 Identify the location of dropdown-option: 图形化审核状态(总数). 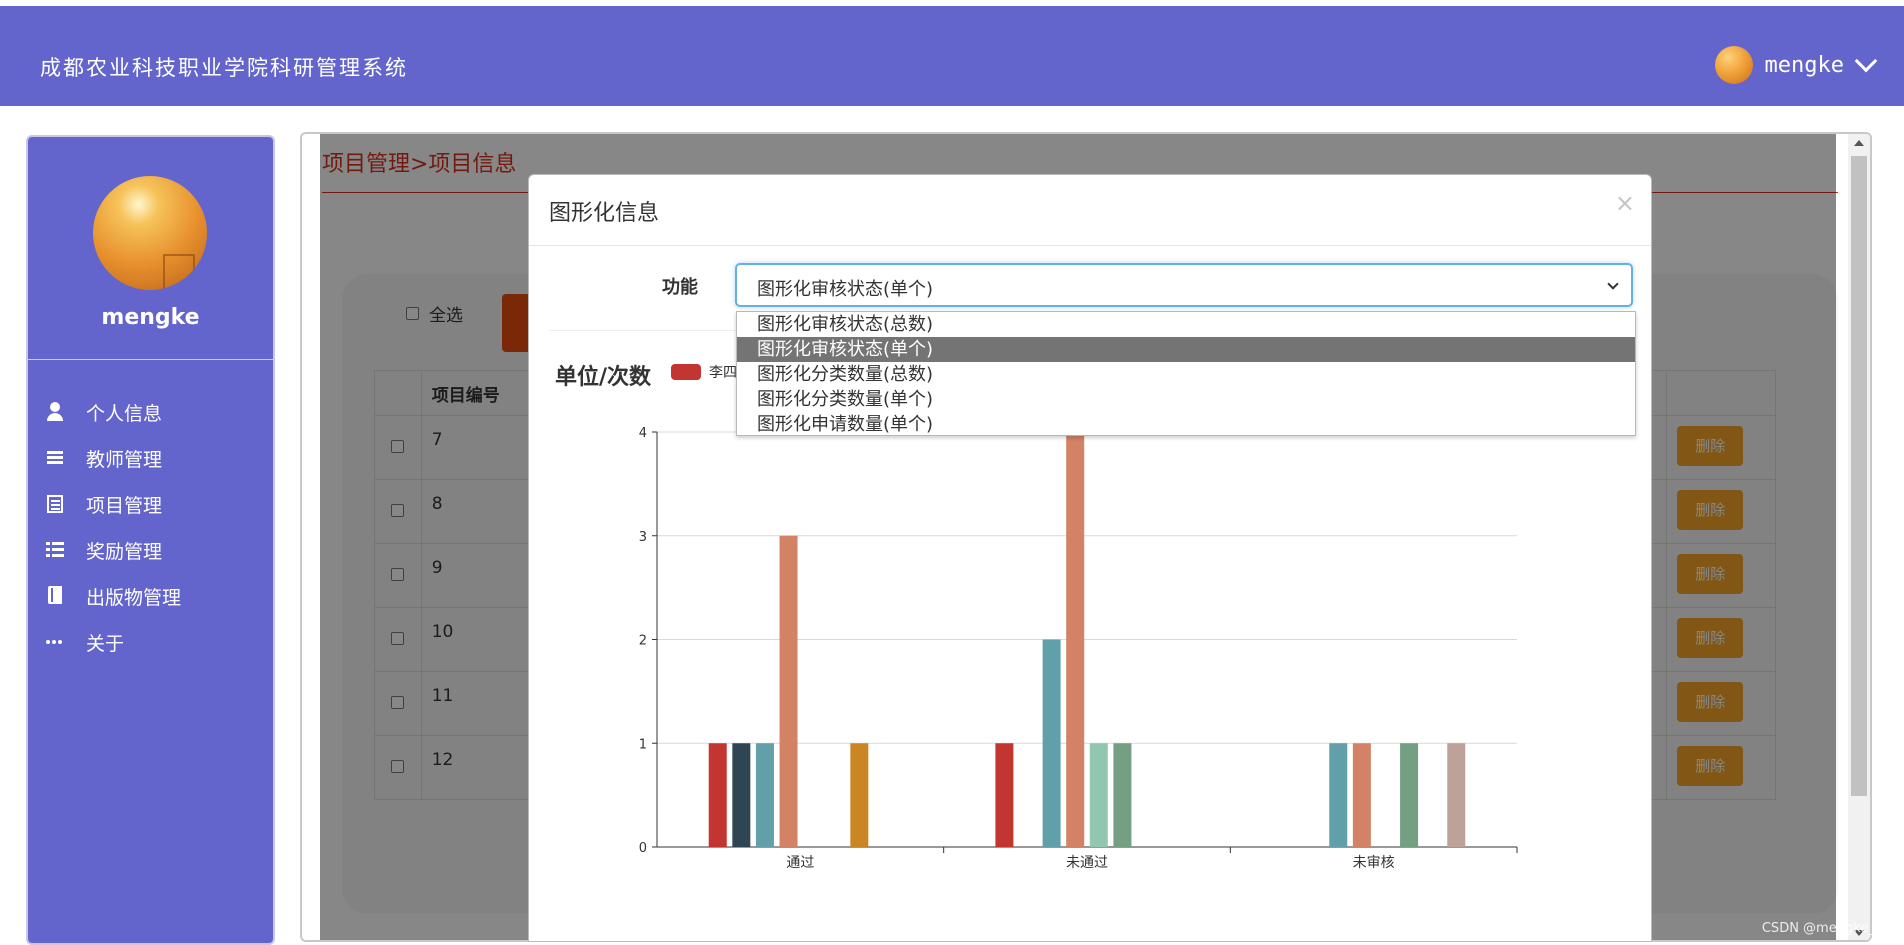
(1186, 324).